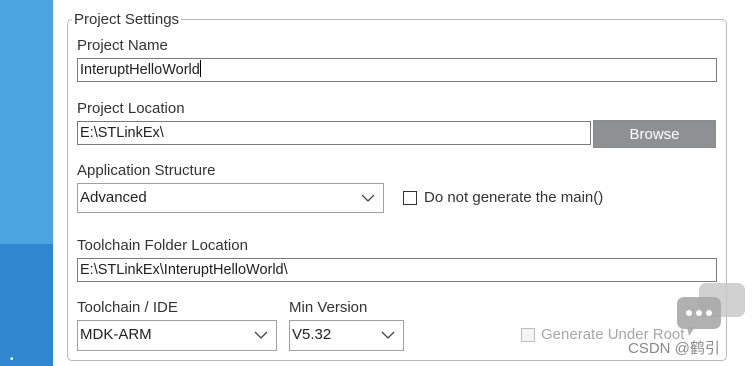 The width and height of the screenshot is (754, 366). I want to click on min-version-select: V5.32, so click(346, 335).